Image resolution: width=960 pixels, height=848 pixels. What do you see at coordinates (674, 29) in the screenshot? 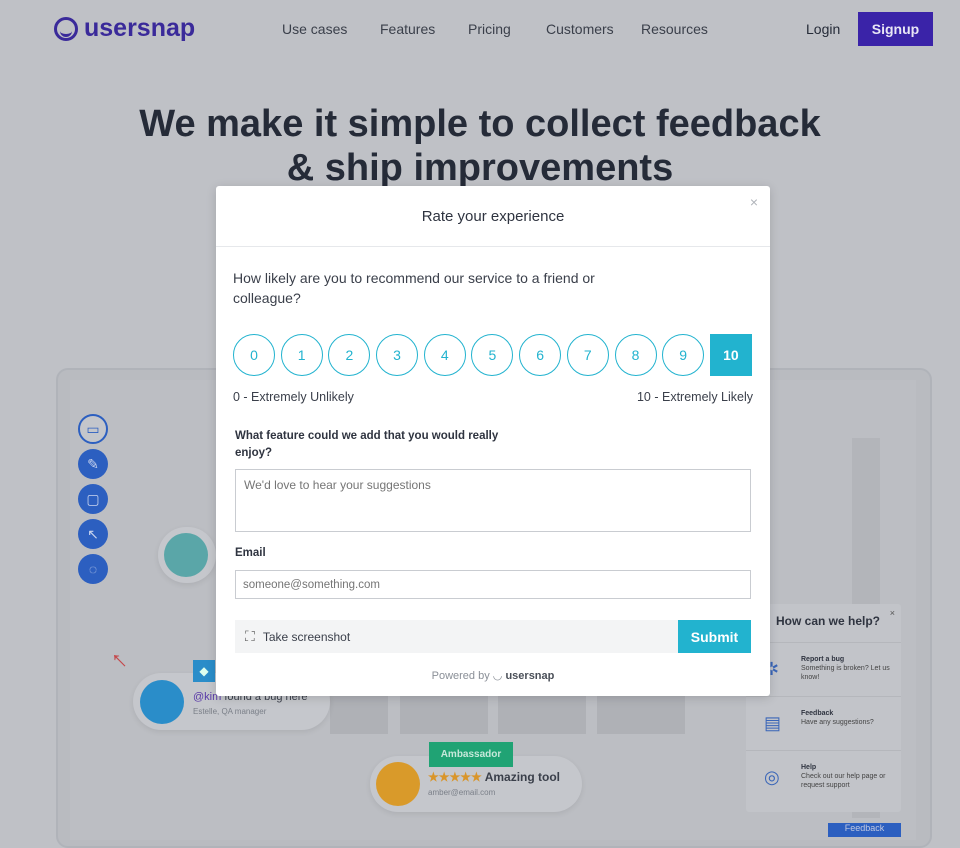
I see `nav-resources: Resources` at bounding box center [674, 29].